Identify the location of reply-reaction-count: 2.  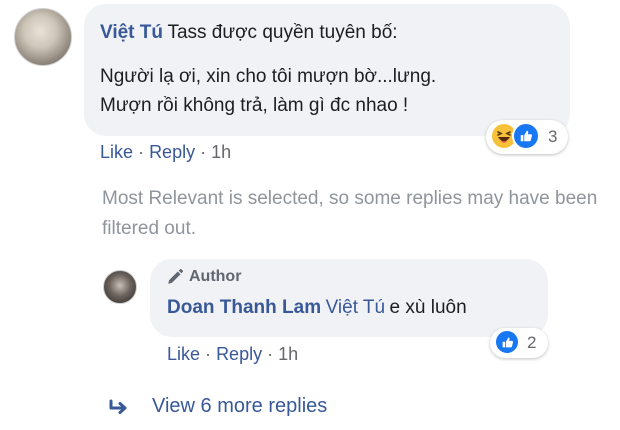
(531, 343).